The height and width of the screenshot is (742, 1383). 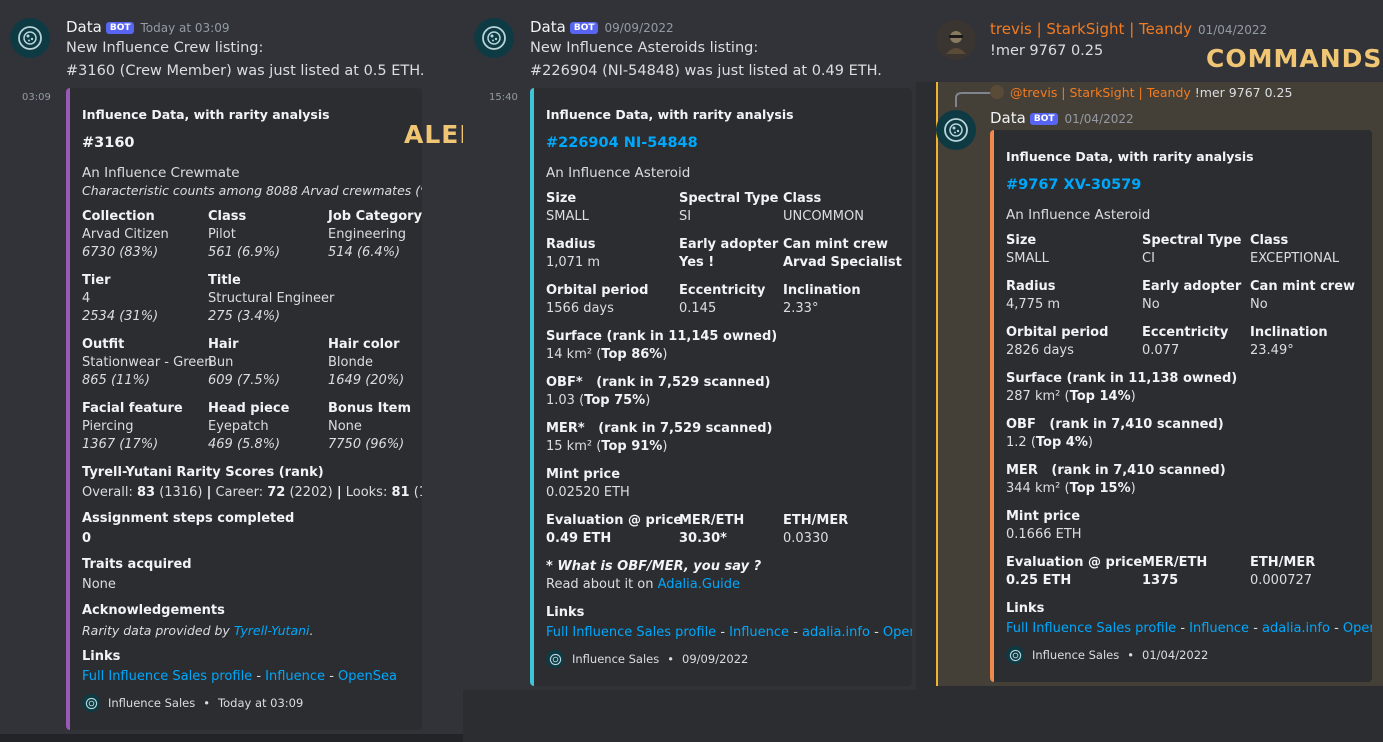 I want to click on bot-username: Data, so click(x=1008, y=118).